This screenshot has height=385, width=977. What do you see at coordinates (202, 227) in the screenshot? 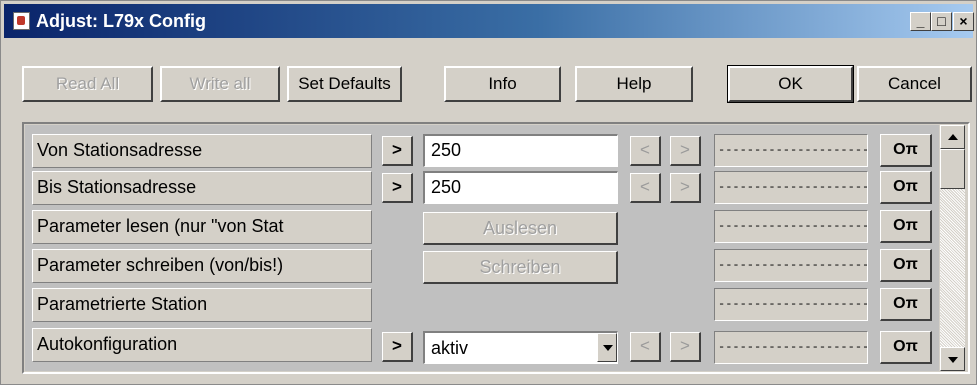
I see `row-label-parameter-lesen: Parameter lesen (nur "von Stat` at bounding box center [202, 227].